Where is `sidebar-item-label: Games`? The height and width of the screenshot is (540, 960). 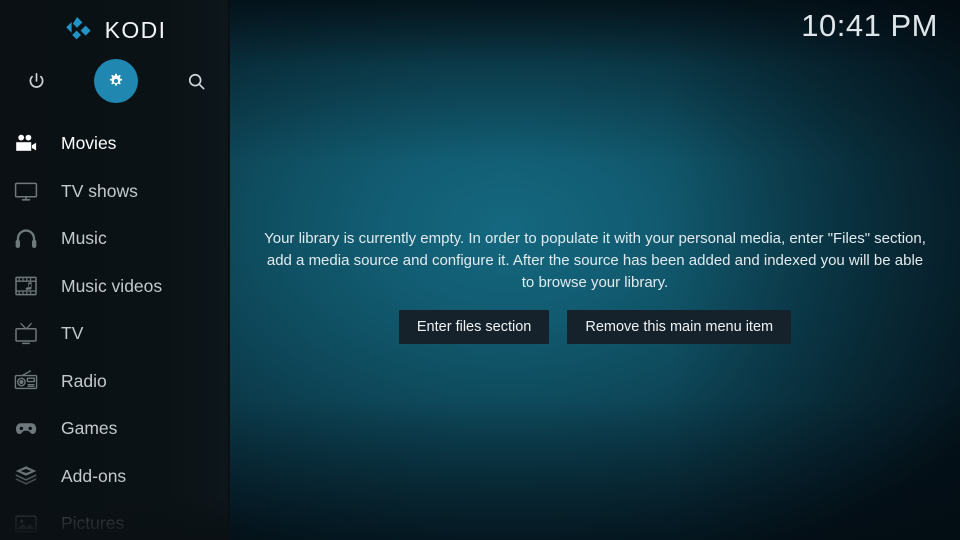 sidebar-item-label: Games is located at coordinates (89, 428).